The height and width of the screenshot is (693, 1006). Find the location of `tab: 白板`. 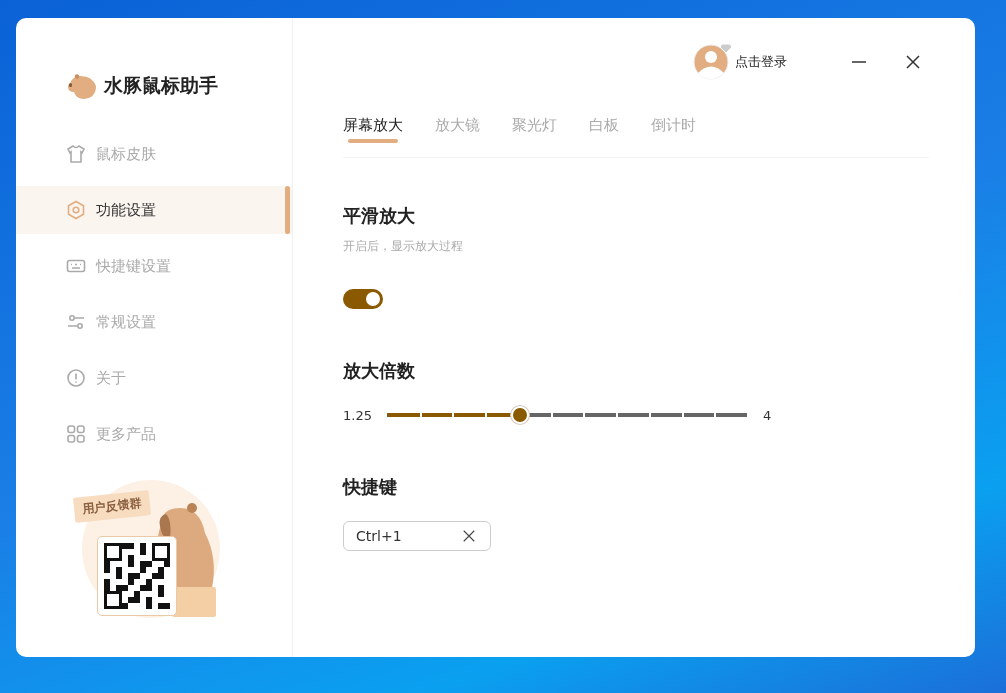

tab: 白板 is located at coordinates (604, 124).